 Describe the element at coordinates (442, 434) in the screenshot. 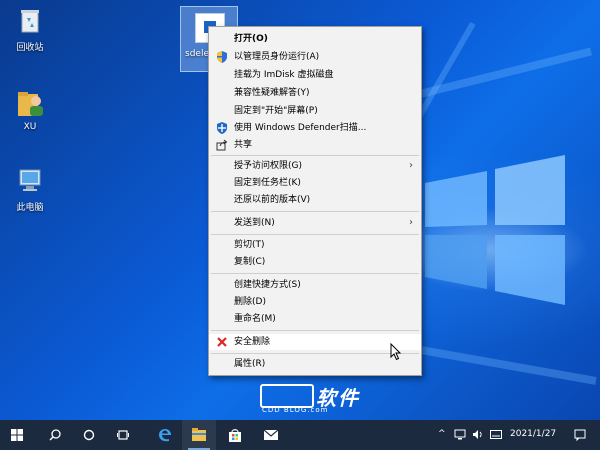

I see `tray-overflow-chevron-icon: ^` at that location.